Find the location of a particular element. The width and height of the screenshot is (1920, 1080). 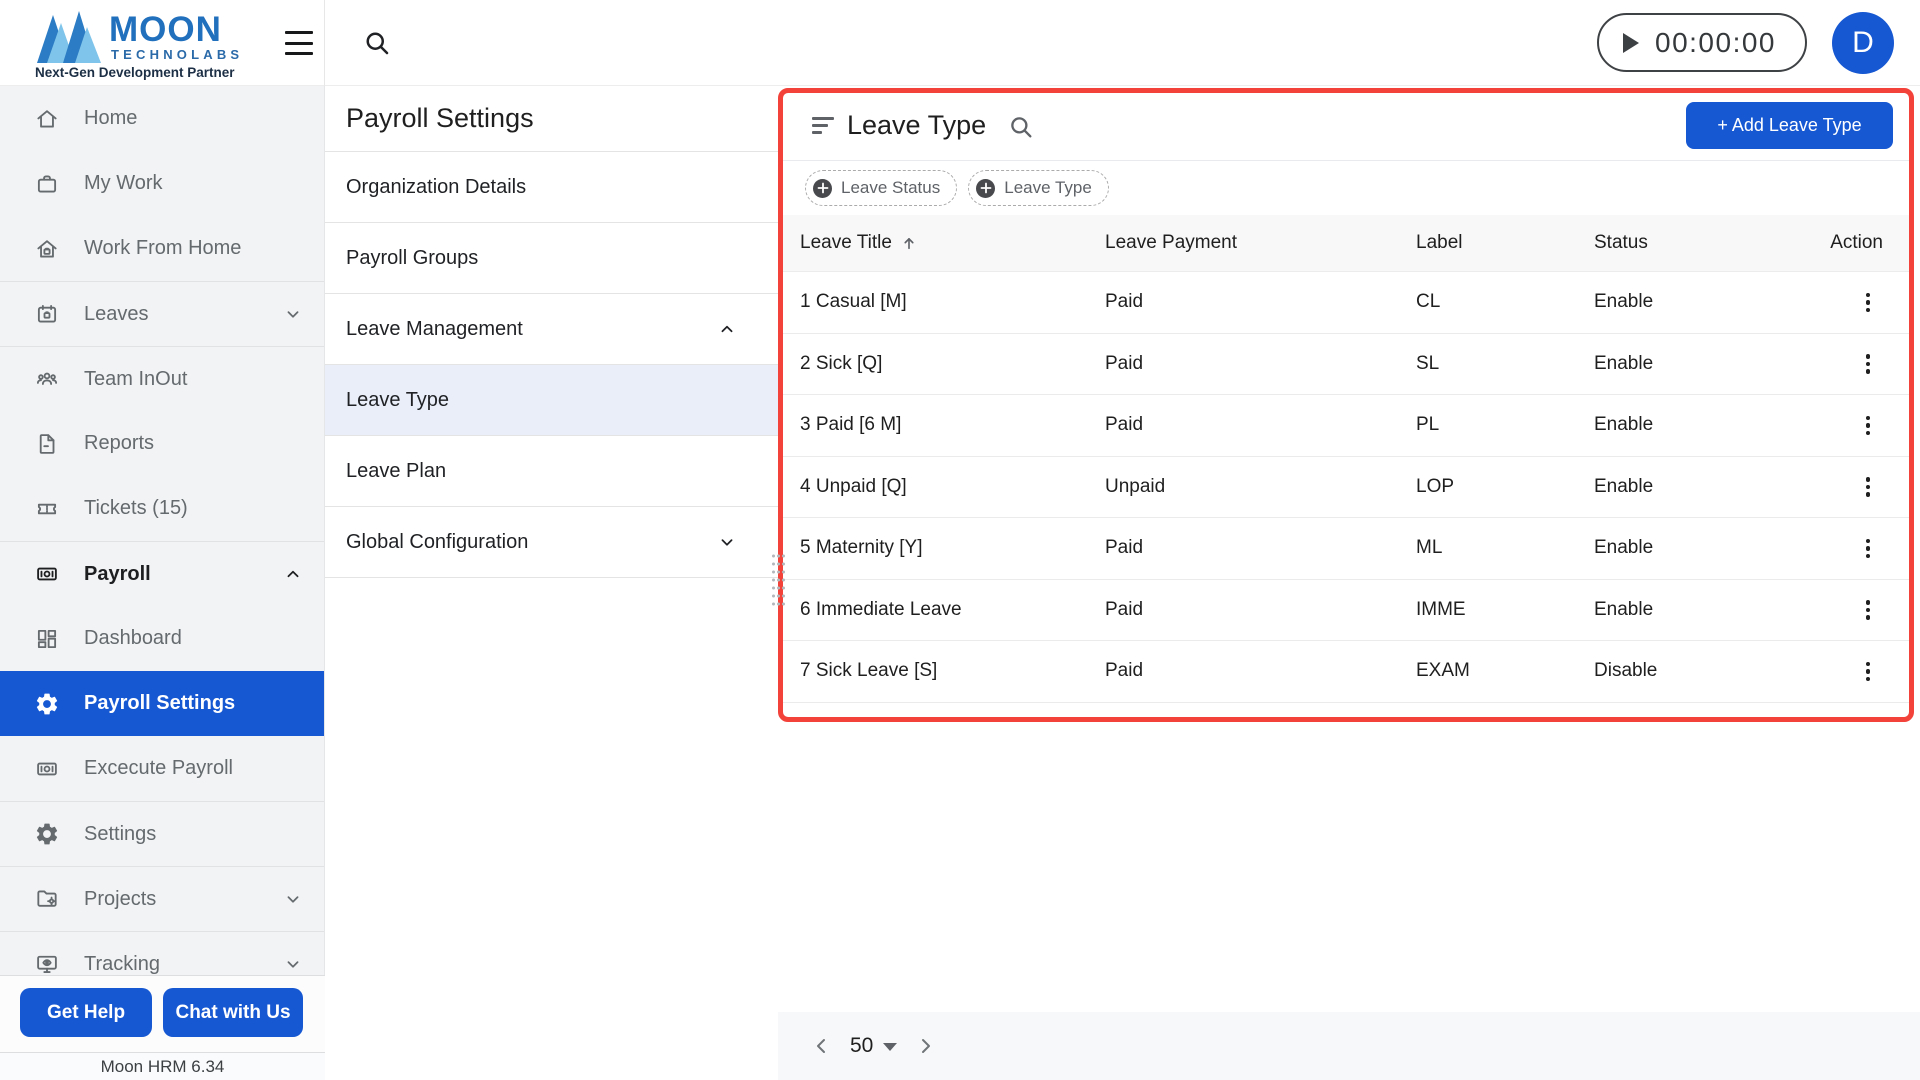

add-leave-type-button: + Add Leave Type is located at coordinates (1789, 125).